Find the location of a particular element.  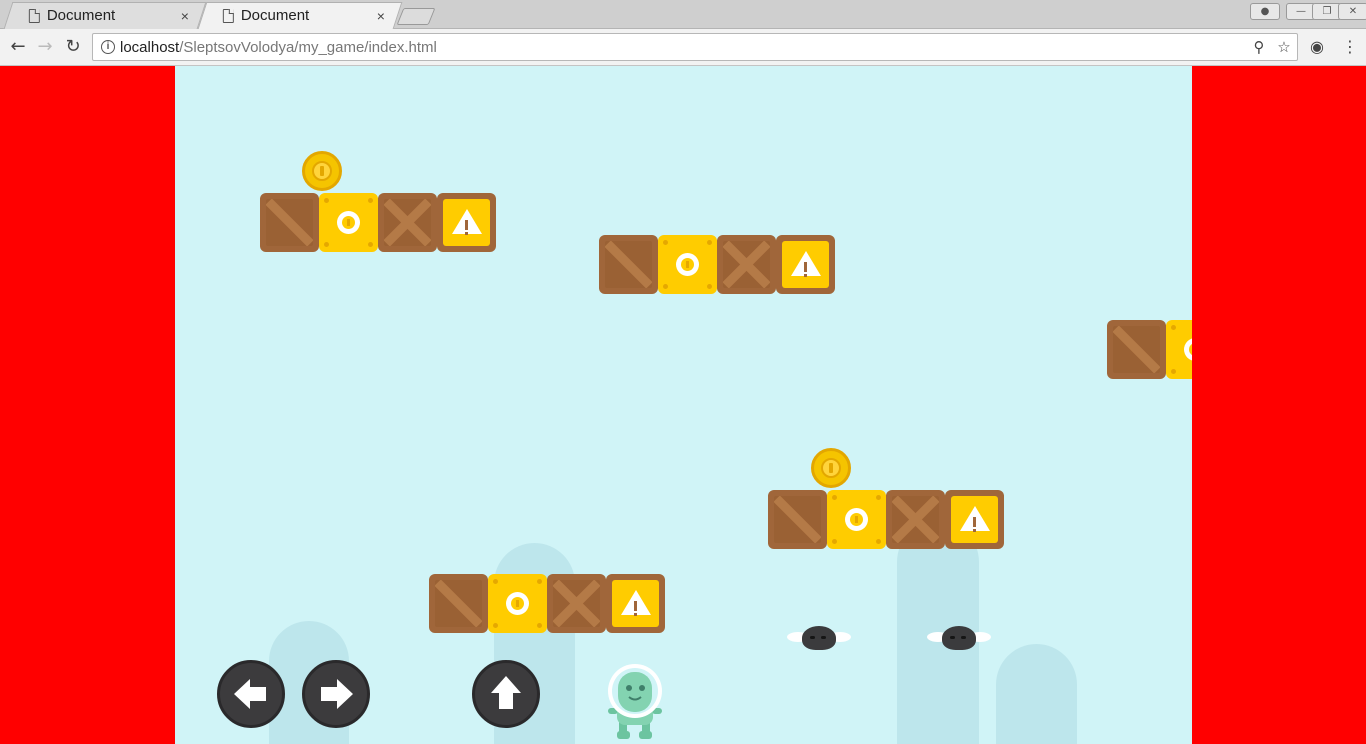

star-icon: ☆ is located at coordinates (1284, 47).